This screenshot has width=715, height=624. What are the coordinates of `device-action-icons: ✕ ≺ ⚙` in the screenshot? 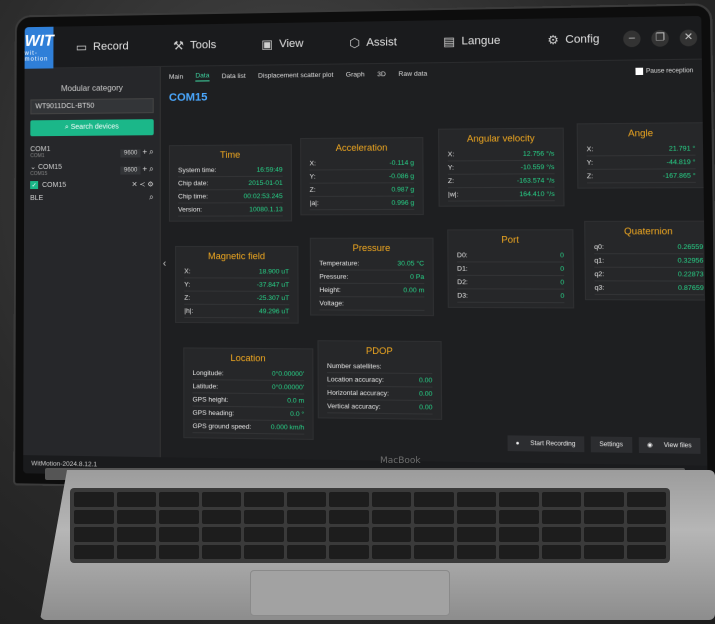 It's located at (143, 184).